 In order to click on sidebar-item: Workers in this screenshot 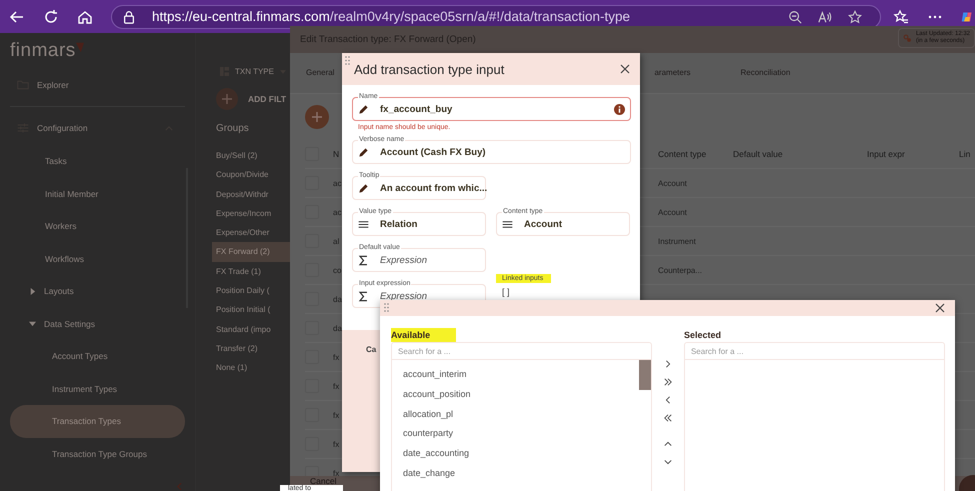, I will do `click(97, 226)`.